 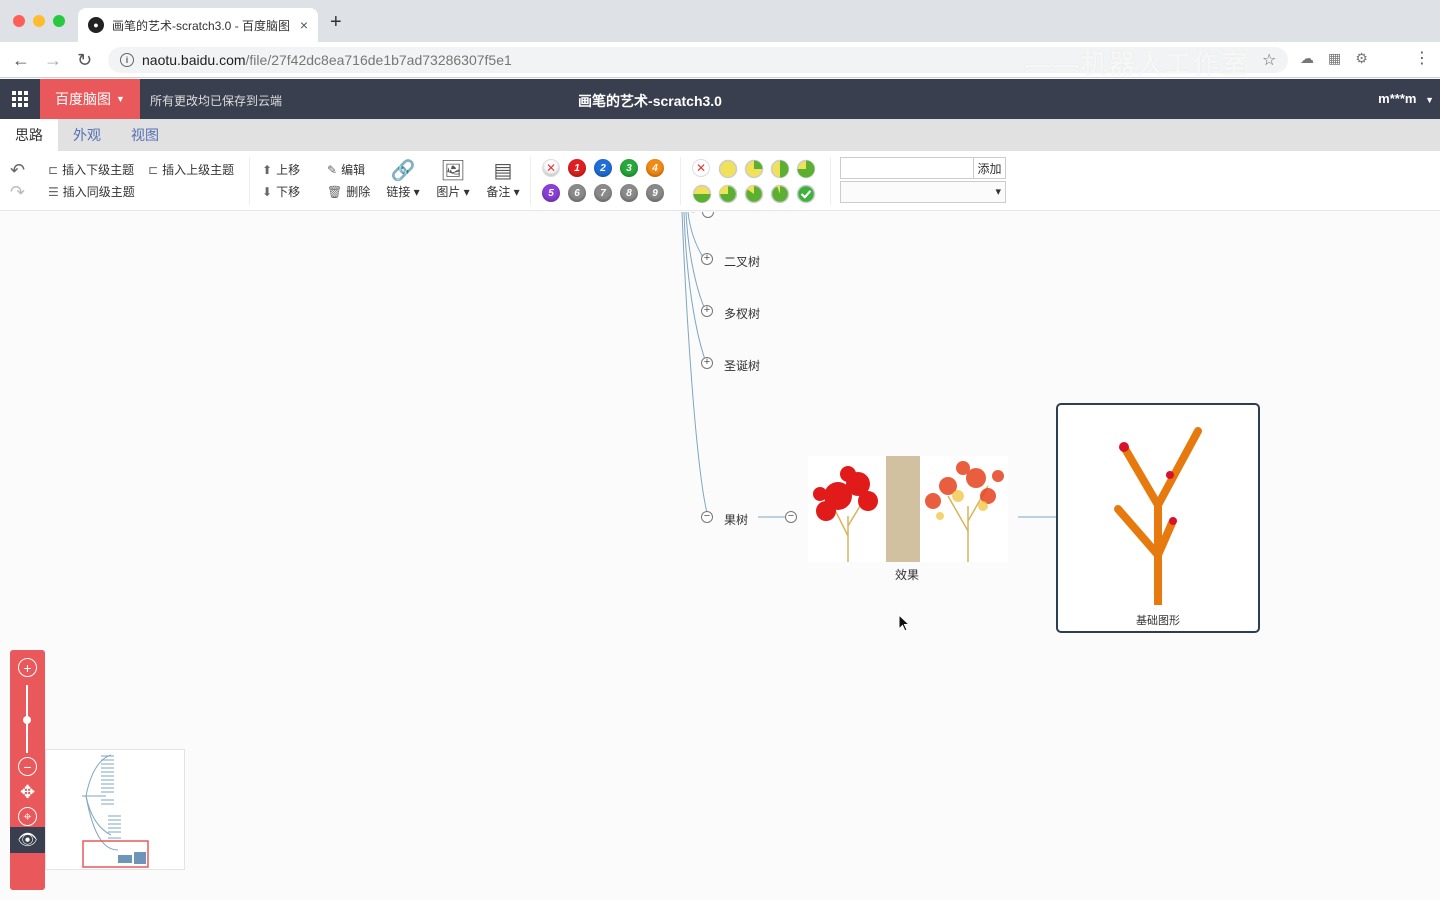 I want to click on bookmark-star-icon: ☆, so click(x=1269, y=60).